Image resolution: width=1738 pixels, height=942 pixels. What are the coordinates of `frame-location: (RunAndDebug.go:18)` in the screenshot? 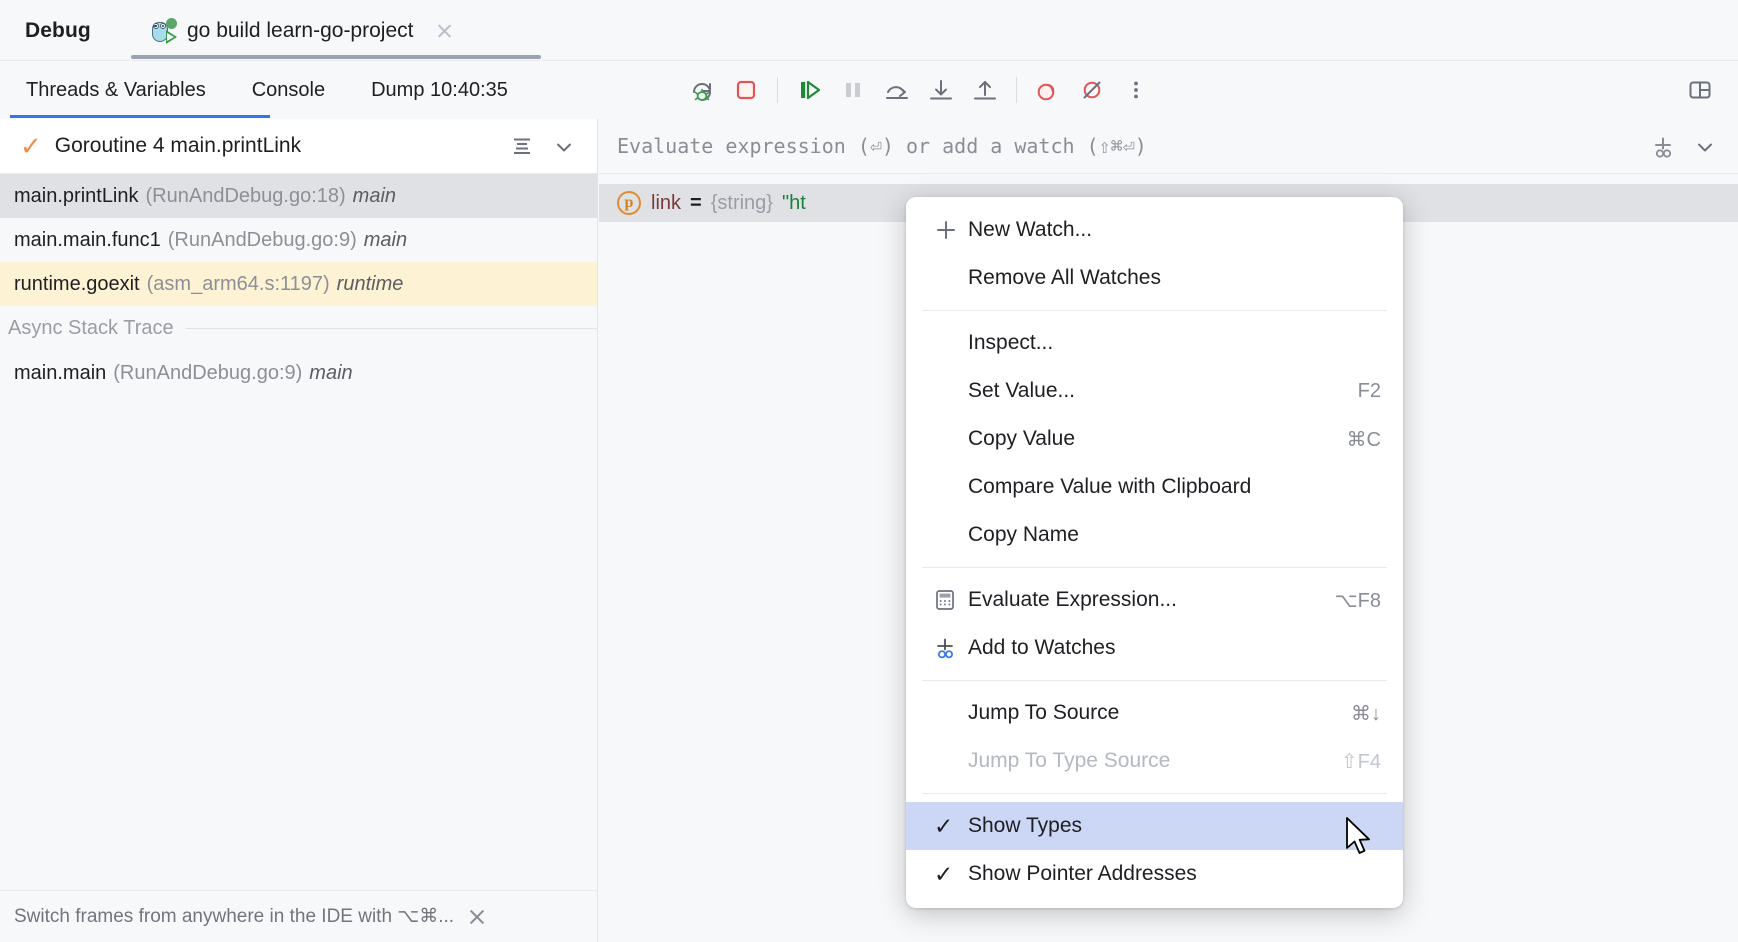 It's located at (245, 195).